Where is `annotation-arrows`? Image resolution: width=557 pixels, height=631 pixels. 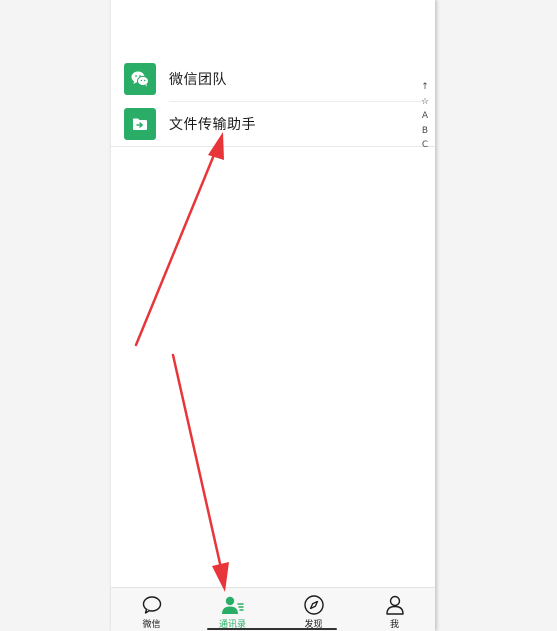
annotation-arrows is located at coordinates (181, 362).